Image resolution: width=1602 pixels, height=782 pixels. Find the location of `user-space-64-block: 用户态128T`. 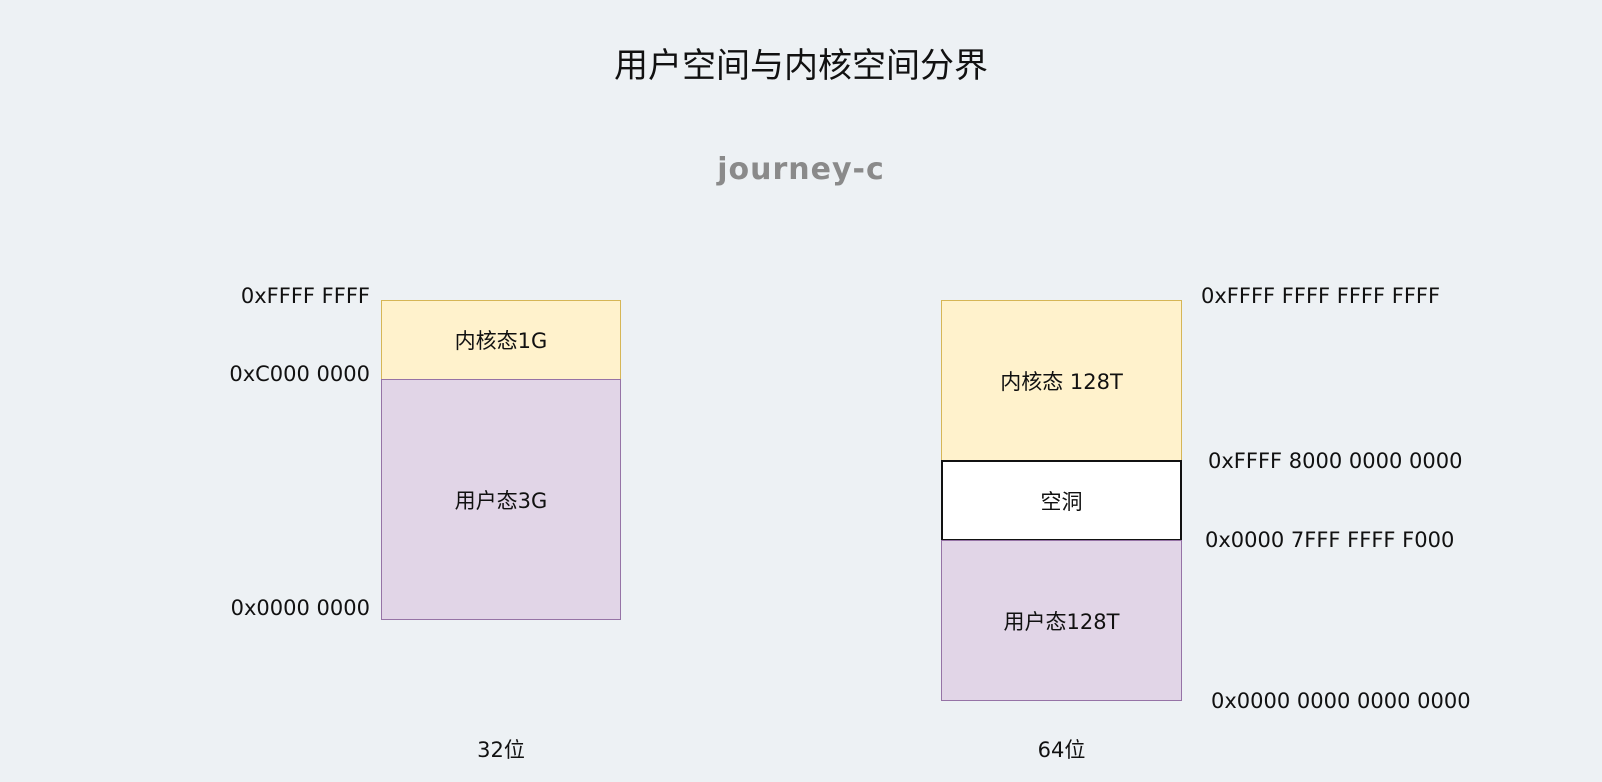

user-space-64-block: 用户态128T is located at coordinates (1061, 620).